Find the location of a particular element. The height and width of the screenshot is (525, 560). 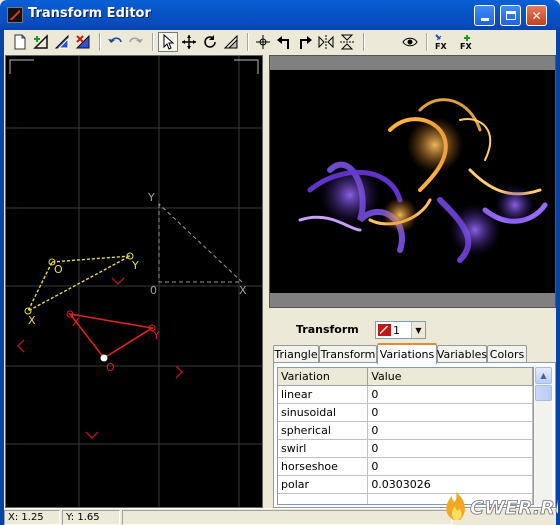

tab-colors: Colors is located at coordinates (507, 354).